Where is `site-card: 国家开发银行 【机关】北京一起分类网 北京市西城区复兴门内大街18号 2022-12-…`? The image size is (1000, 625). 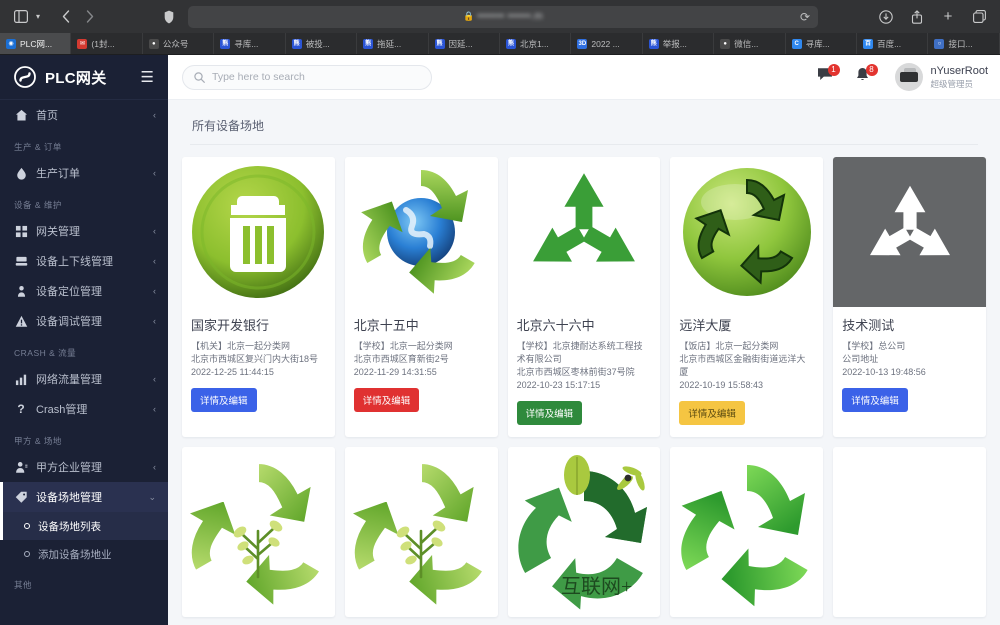
site-card: 国家开发银行 【机关】北京一起分类网 北京市西城区复兴门内大街18号 2022-12-… is located at coordinates (258, 297).